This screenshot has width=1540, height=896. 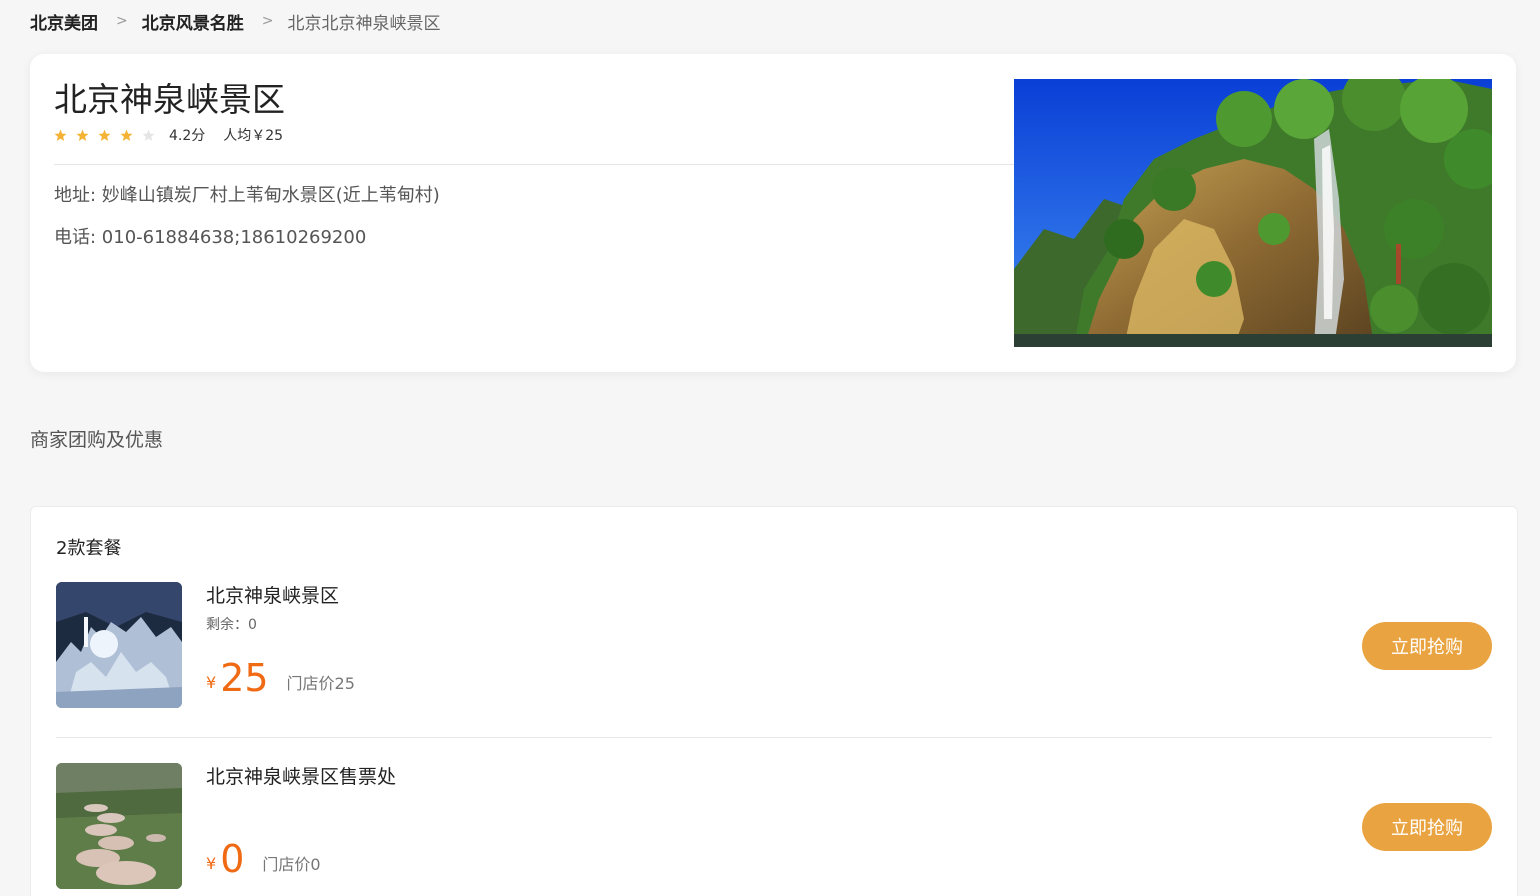 What do you see at coordinates (320, 683) in the screenshot?
I see `store-price: 门店价25` at bounding box center [320, 683].